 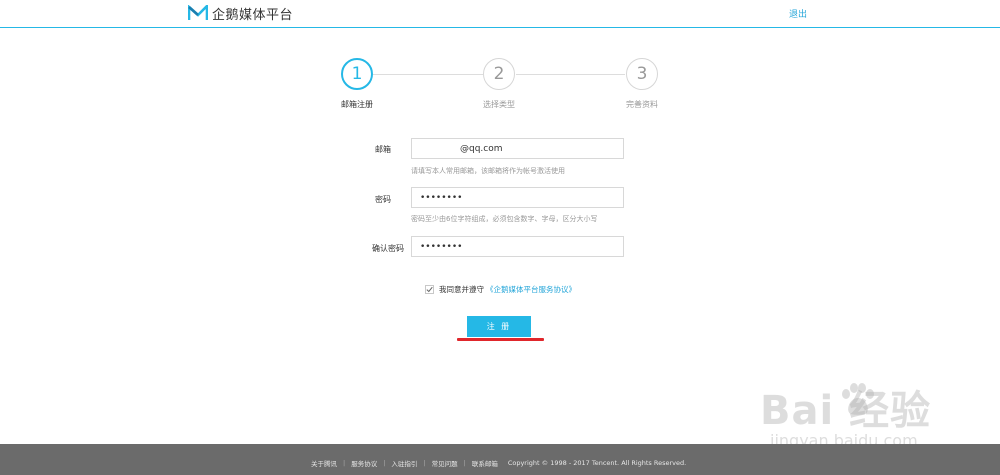 I want to click on email-label: 邮箱, so click(x=383, y=149).